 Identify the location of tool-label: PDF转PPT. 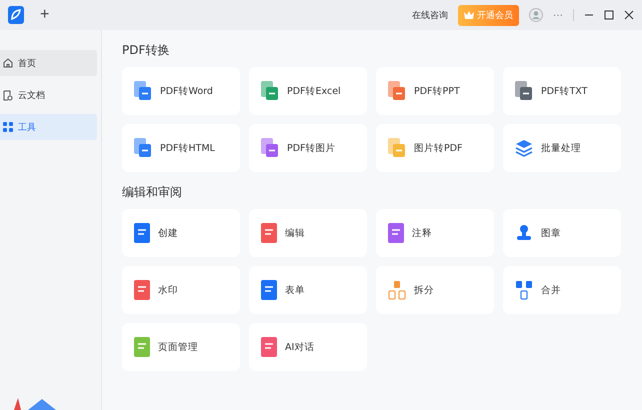
(437, 91).